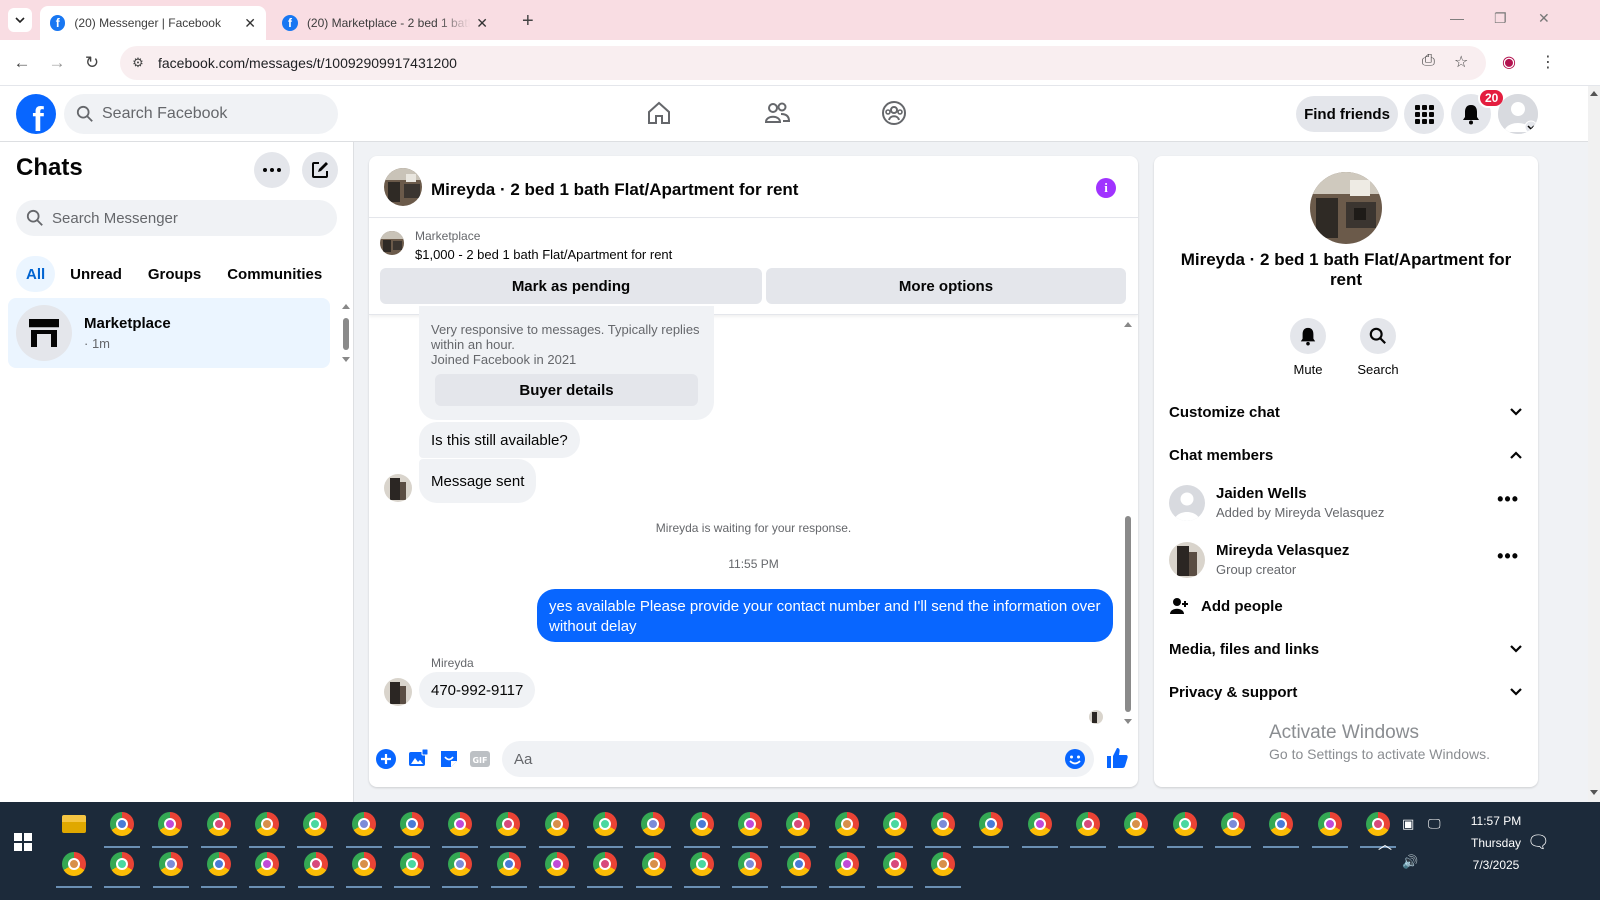 The height and width of the screenshot is (900, 1600). What do you see at coordinates (1128, 524) in the screenshot?
I see `thread-scrollbar` at bounding box center [1128, 524].